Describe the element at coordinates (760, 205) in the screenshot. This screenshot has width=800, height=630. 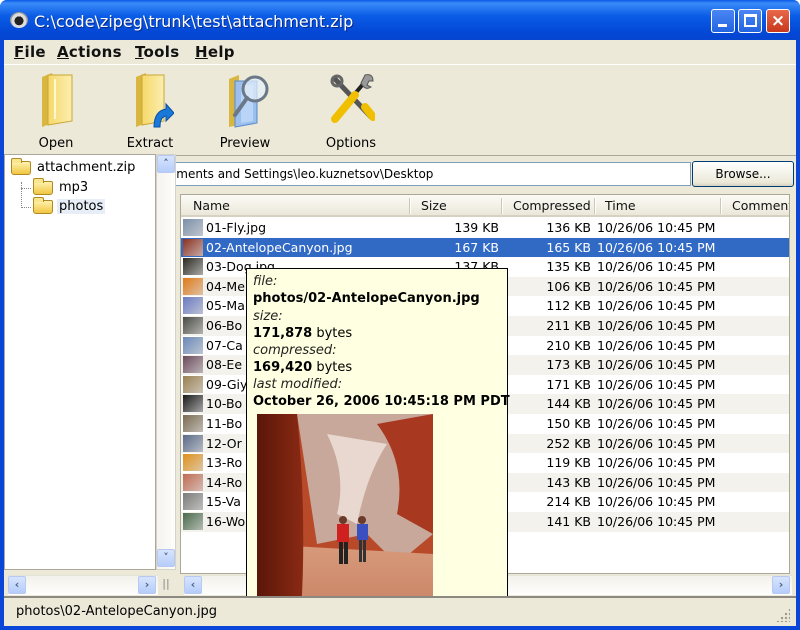
I see `column-comment: Comment` at that location.